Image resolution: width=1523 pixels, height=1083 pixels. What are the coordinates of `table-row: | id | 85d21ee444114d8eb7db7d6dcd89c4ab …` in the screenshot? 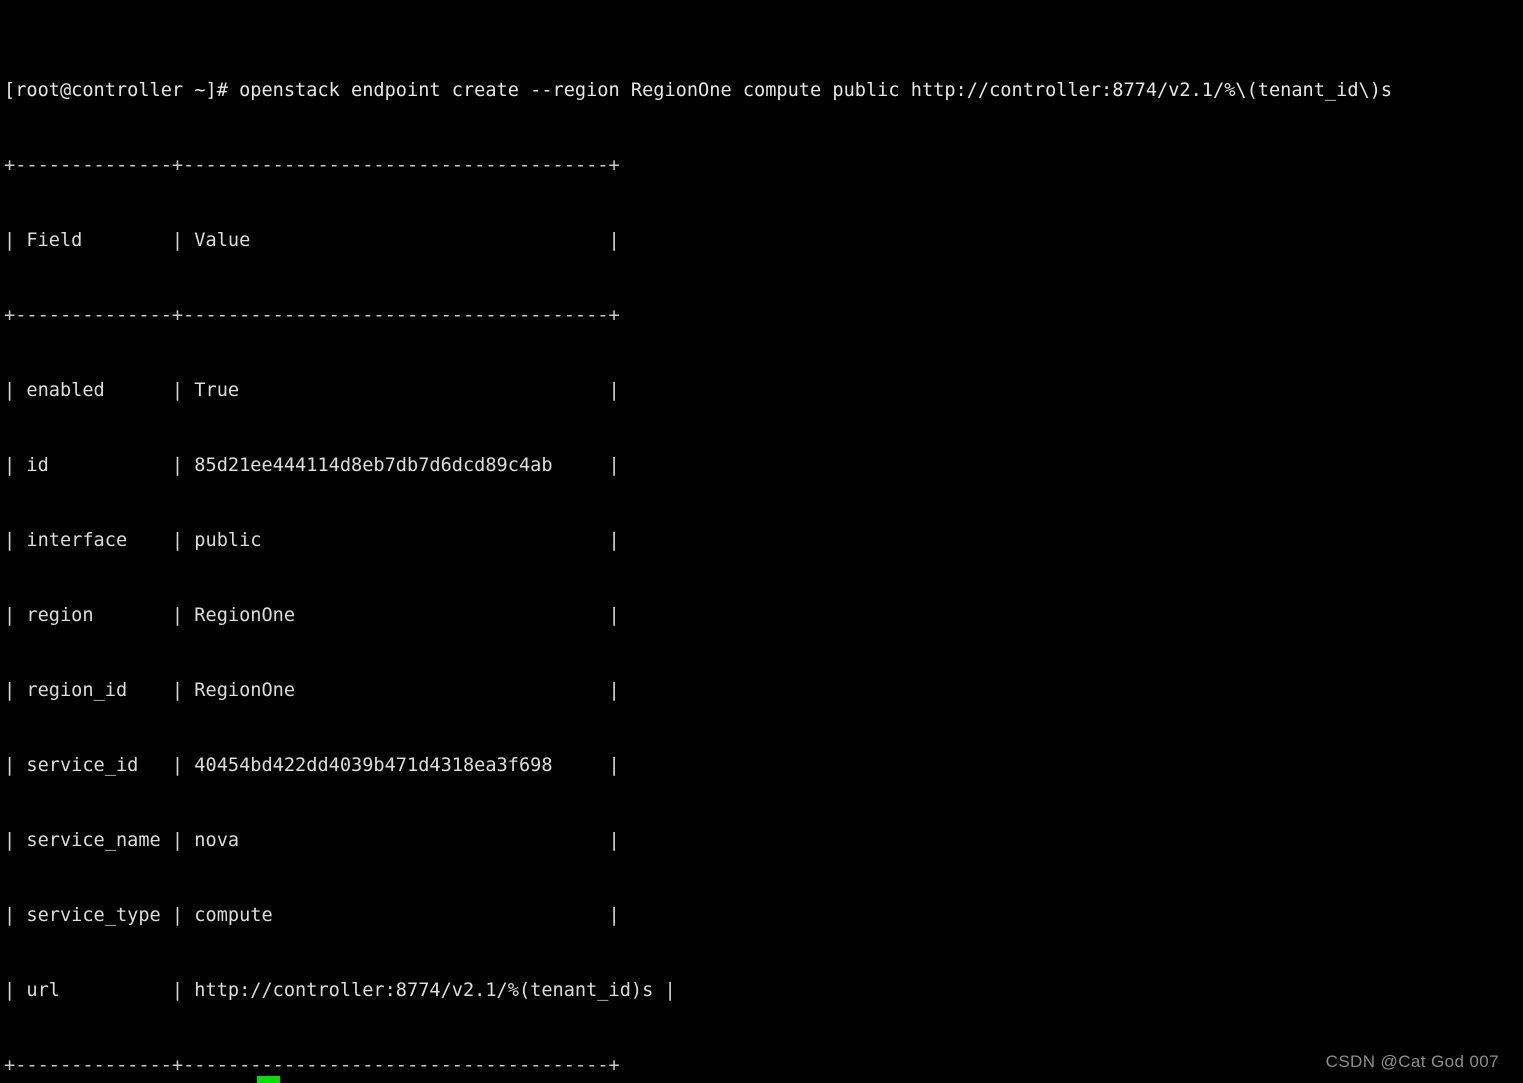 It's located at (312, 465).